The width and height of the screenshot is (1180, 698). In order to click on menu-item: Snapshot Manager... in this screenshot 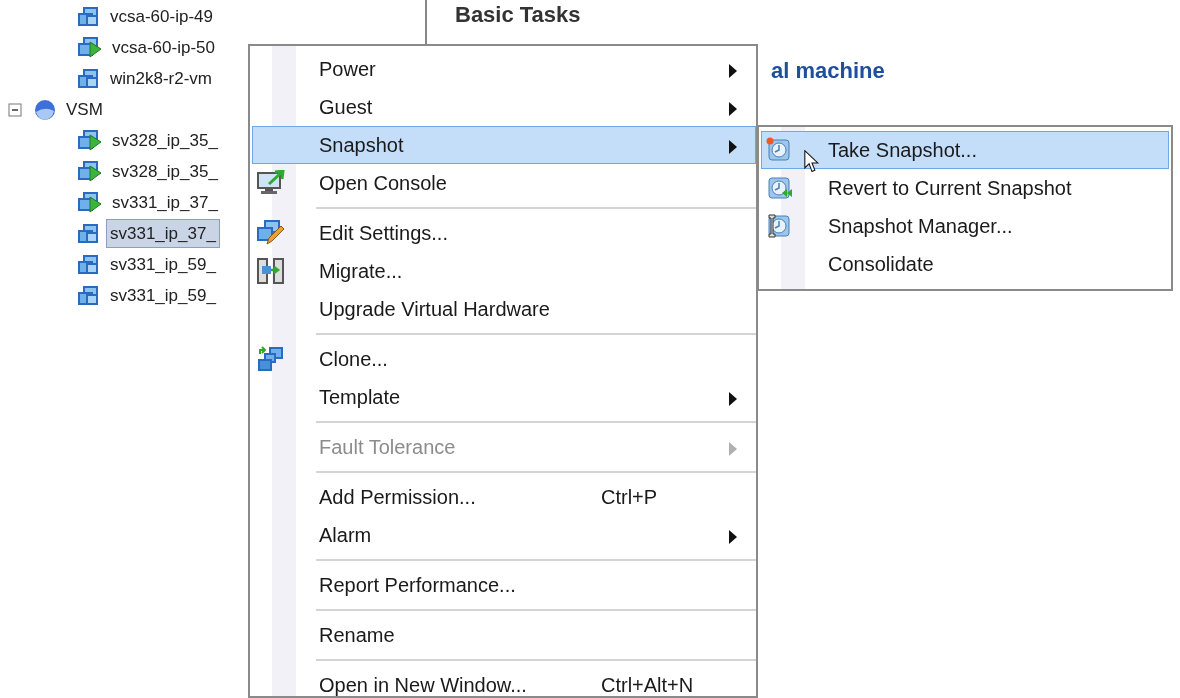, I will do `click(965, 226)`.